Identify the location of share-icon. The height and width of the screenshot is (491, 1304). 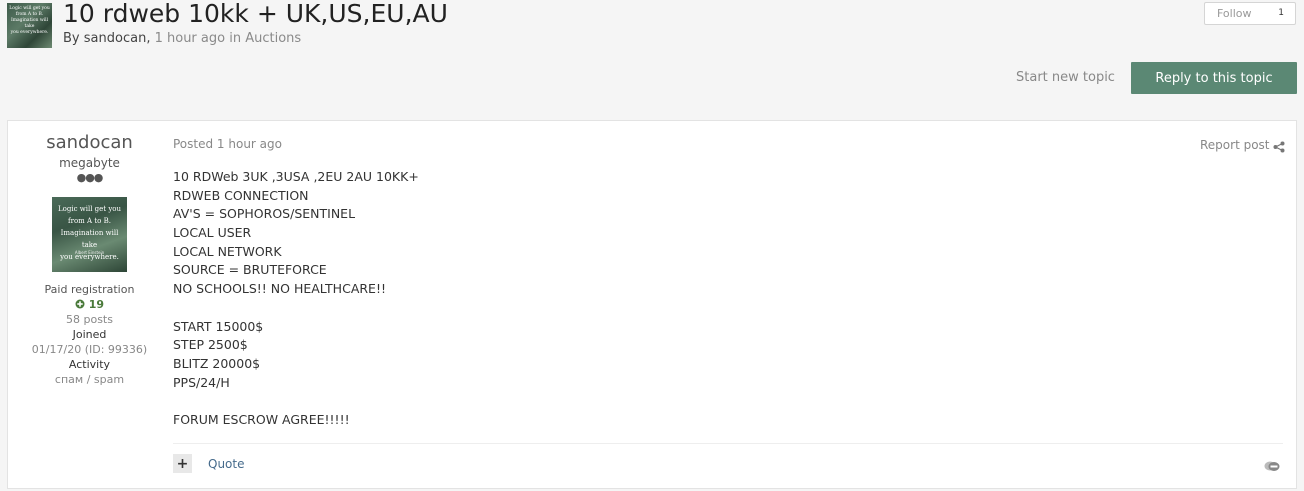
(1279, 145).